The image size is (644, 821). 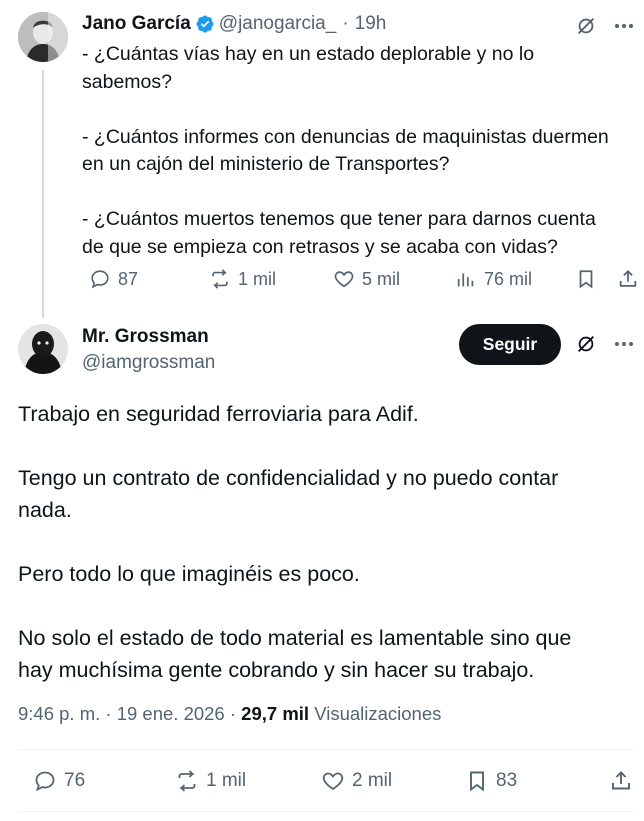 I want to click on author-handle: @iamgrossman, so click(x=148, y=363).